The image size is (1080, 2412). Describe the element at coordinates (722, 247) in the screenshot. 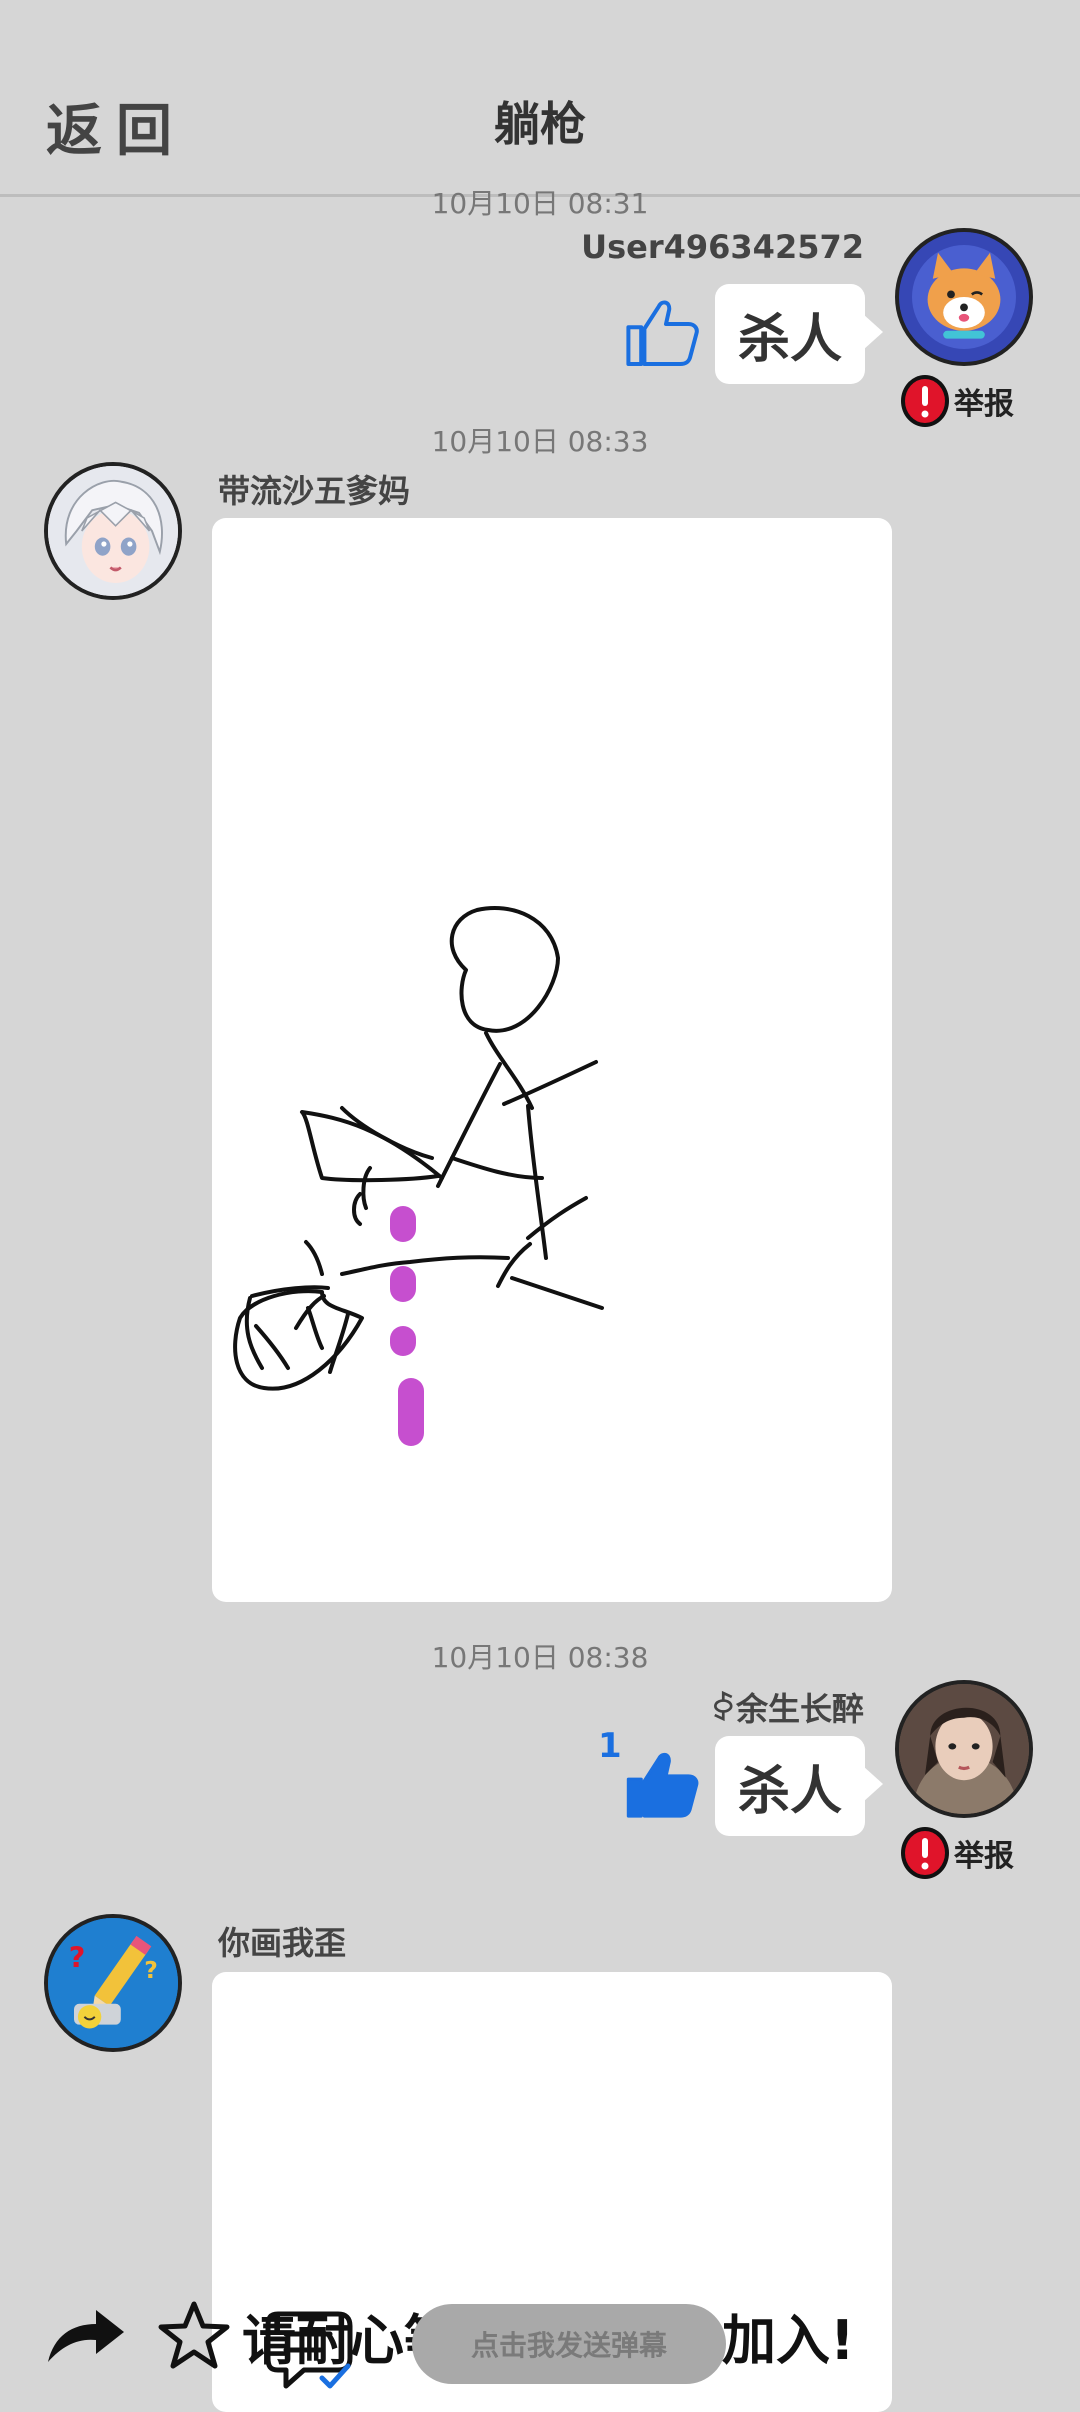

I see `username: User496342572` at that location.